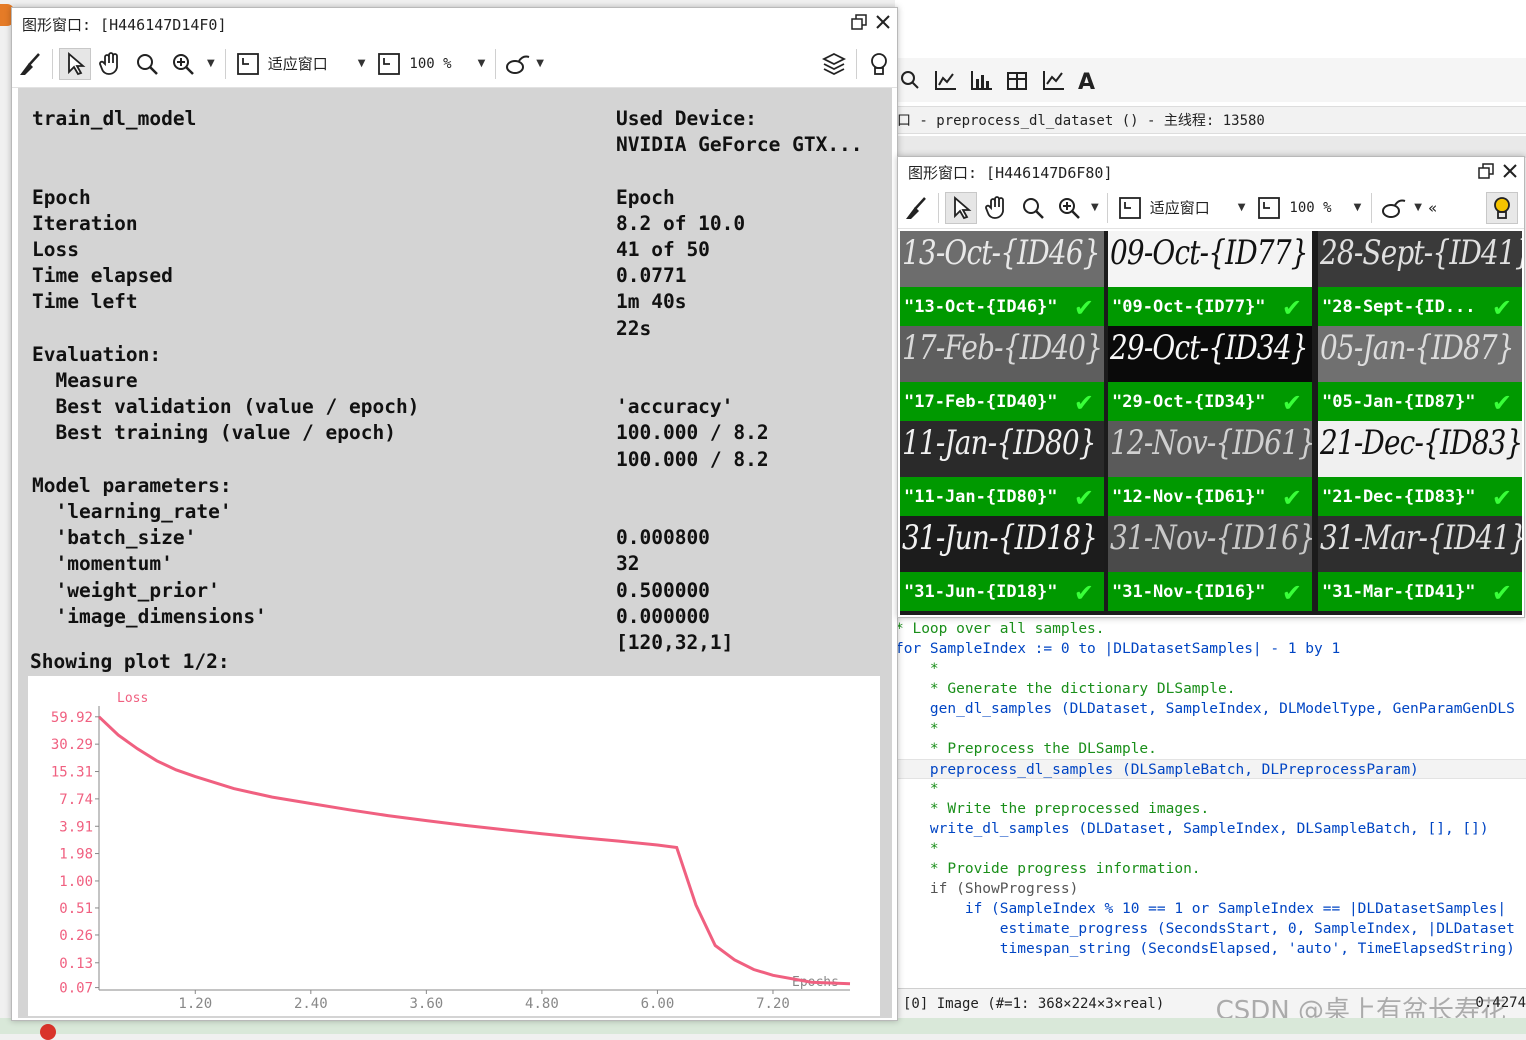  I want to click on sample-cell: 09-Oct-{ID77} "09-Oct-{ID77}" ✔, so click(1210, 278).